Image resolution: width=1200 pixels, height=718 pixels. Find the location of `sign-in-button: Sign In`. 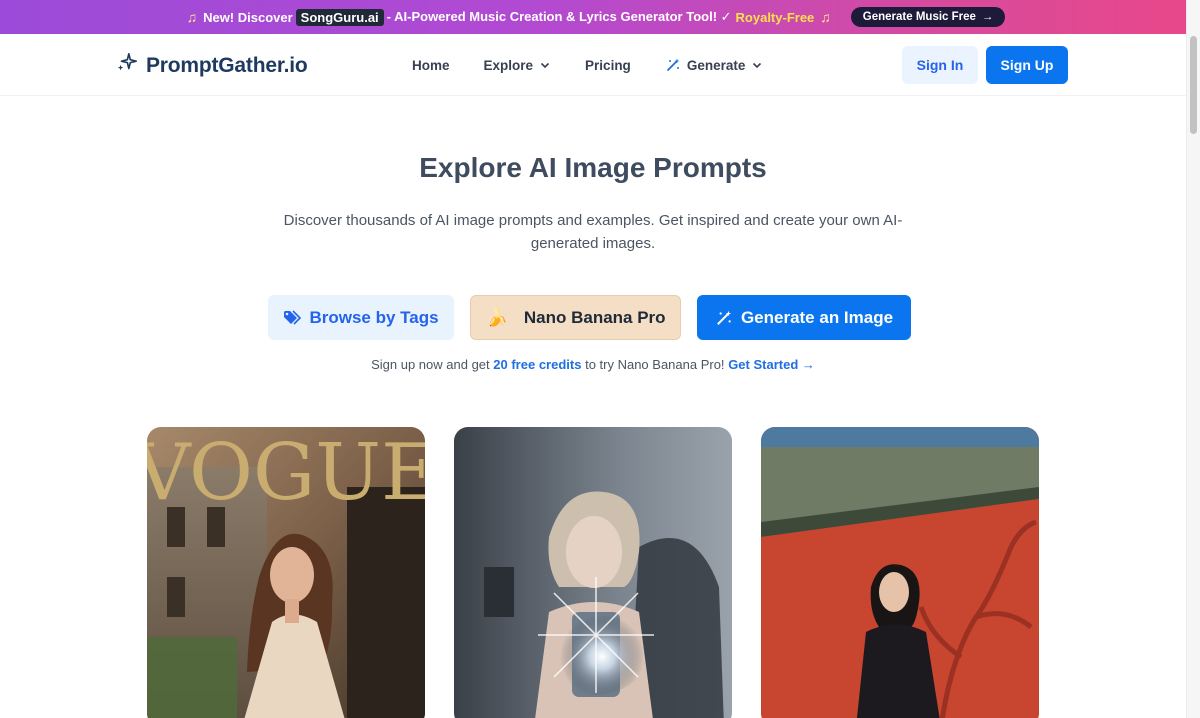

sign-in-button: Sign In is located at coordinates (940, 65).